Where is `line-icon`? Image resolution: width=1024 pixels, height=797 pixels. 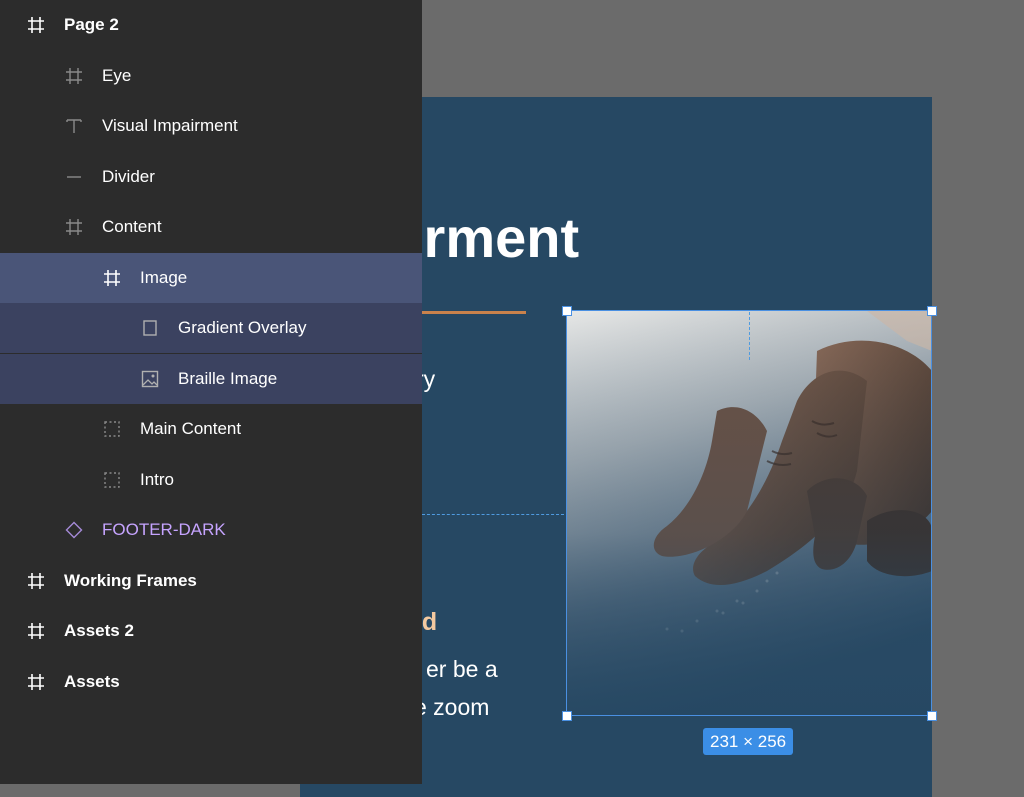 line-icon is located at coordinates (74, 177).